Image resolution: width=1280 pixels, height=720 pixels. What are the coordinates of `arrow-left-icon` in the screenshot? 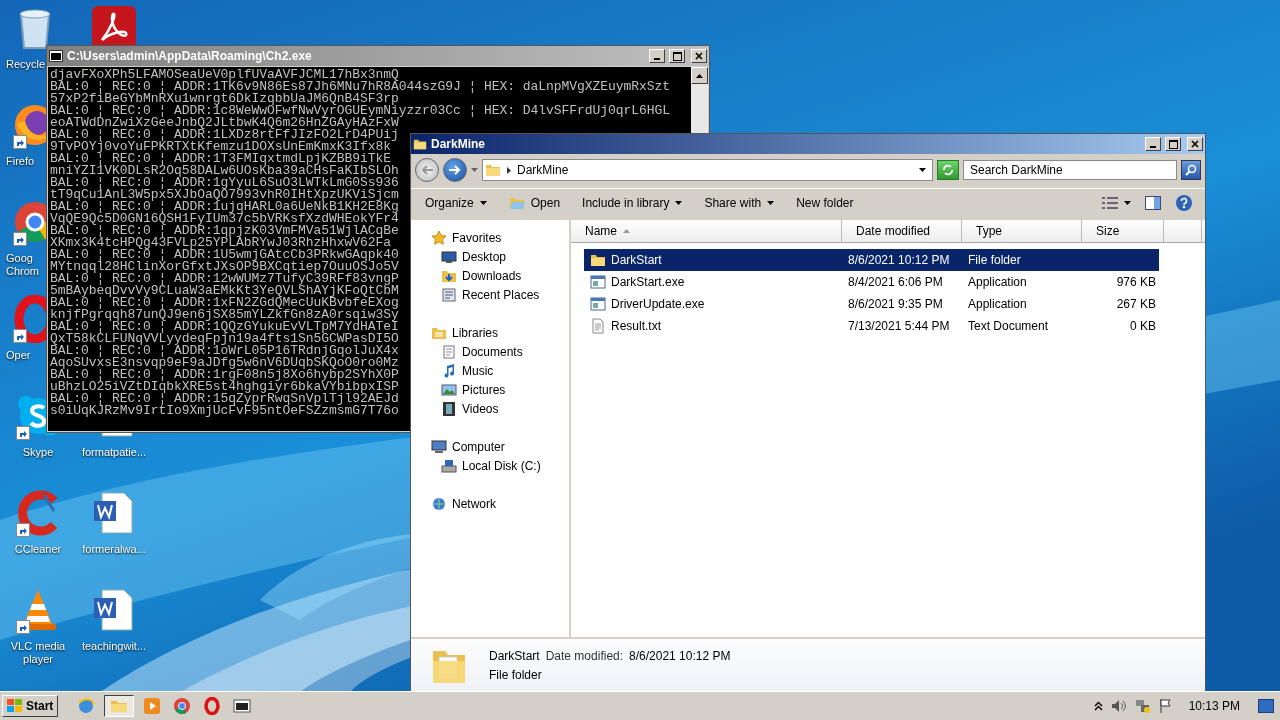 It's located at (427, 170).